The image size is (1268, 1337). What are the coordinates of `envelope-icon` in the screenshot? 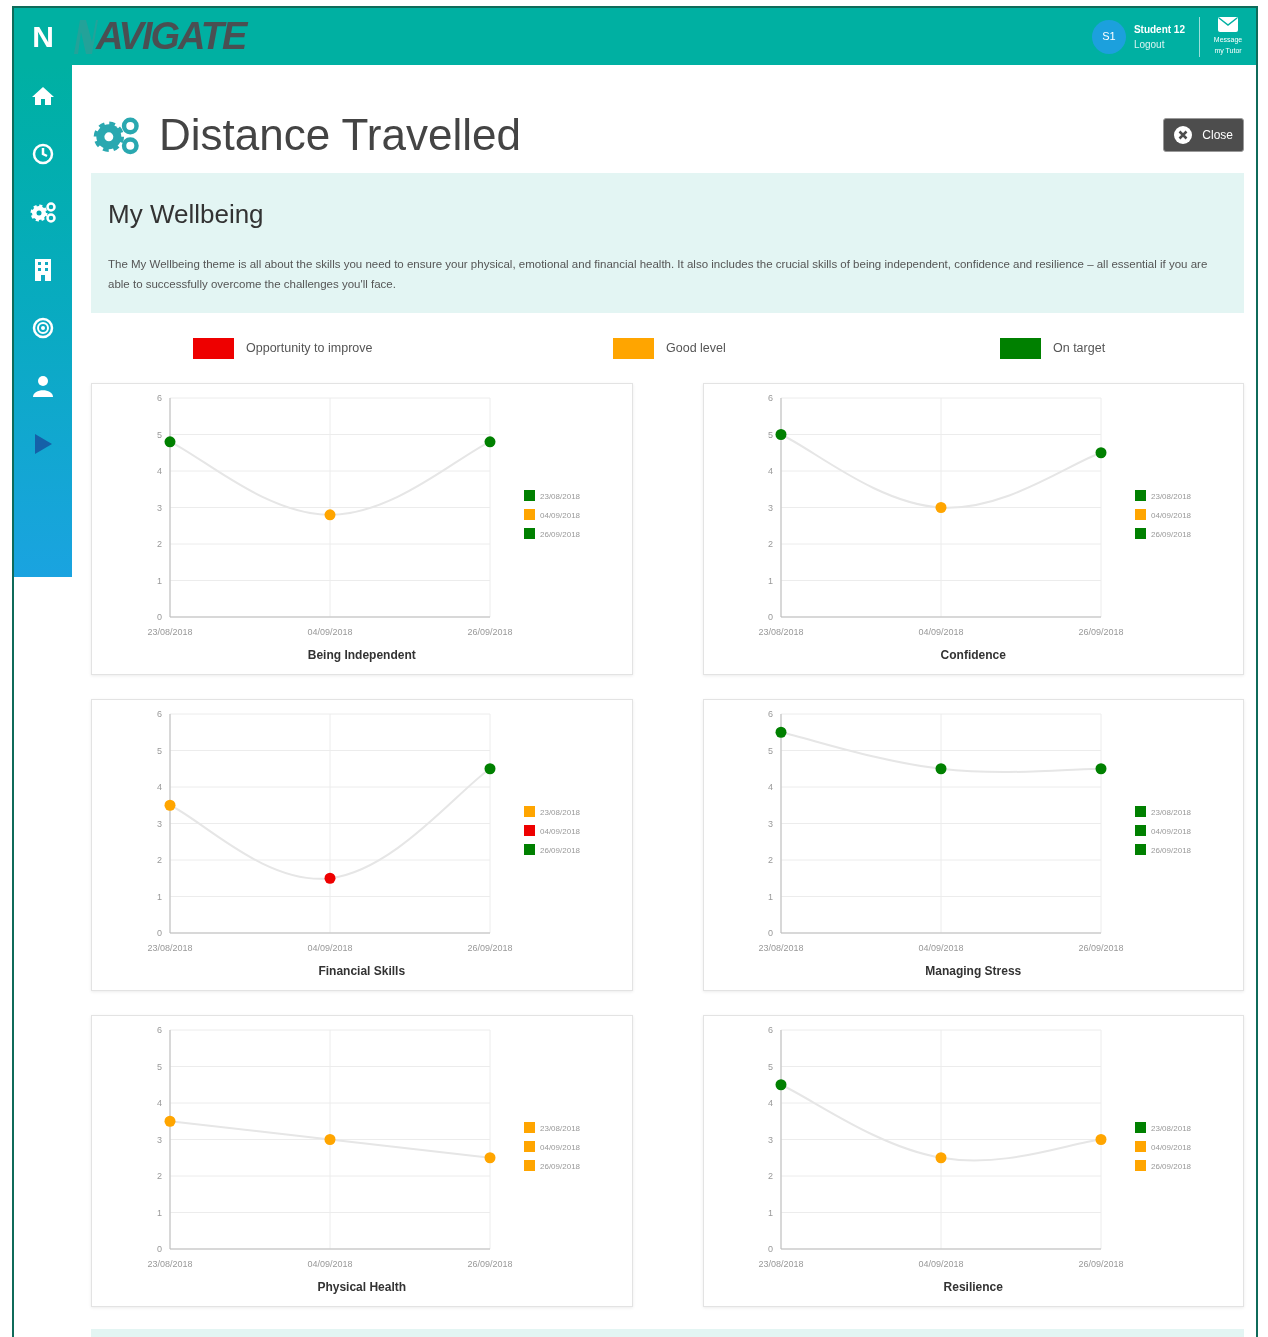 It's located at (1228, 24).